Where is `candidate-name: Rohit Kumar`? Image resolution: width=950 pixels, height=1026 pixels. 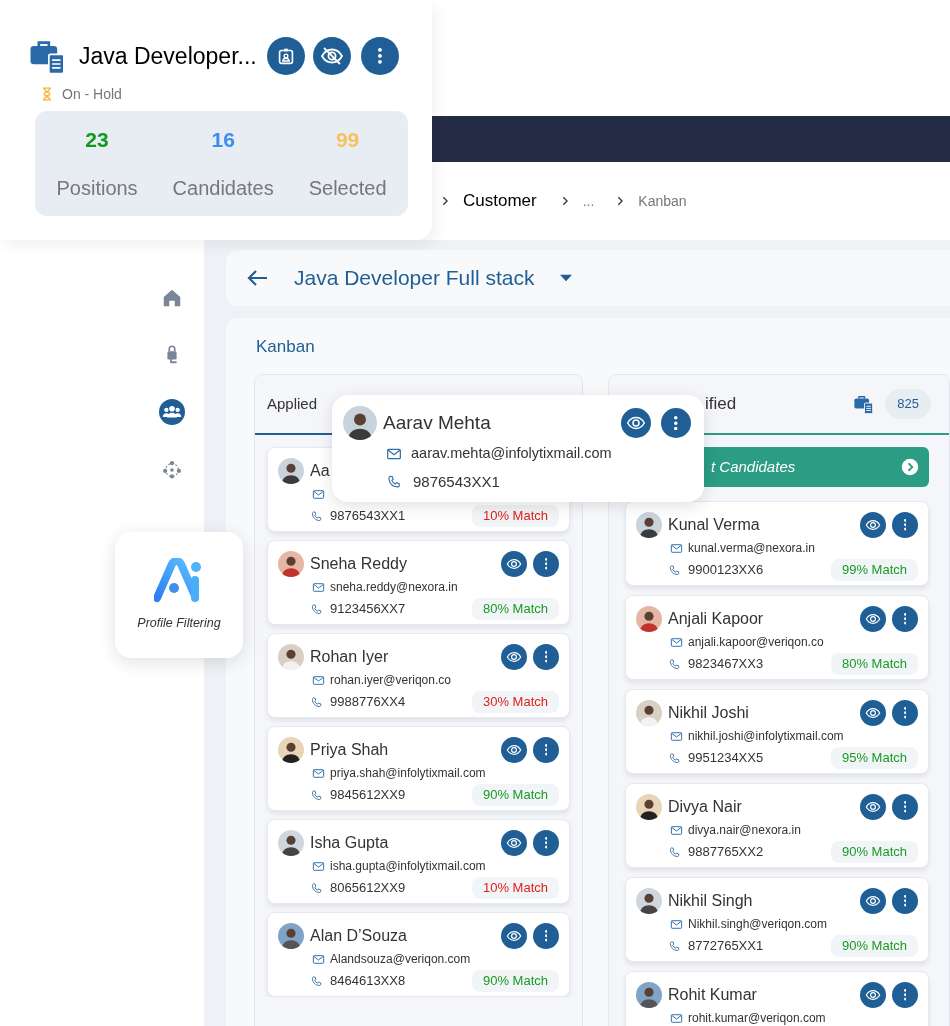
candidate-name: Rohit Kumar is located at coordinates (712, 995).